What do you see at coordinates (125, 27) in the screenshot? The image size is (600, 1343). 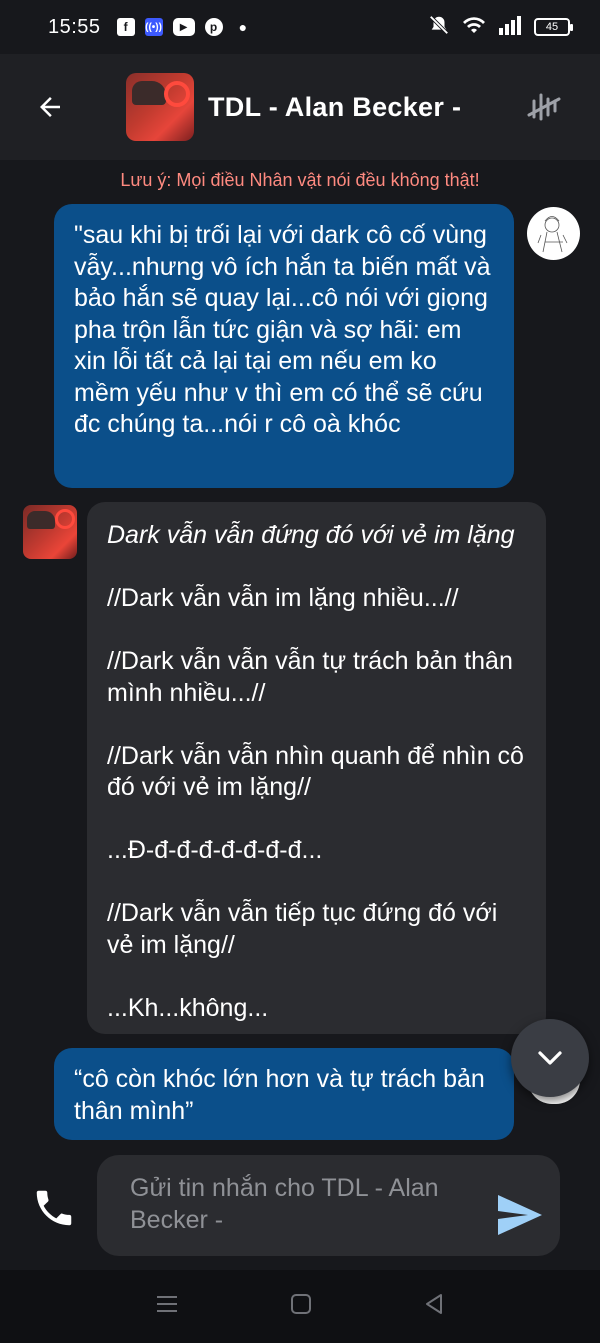 I see `facebook-icon: f` at bounding box center [125, 27].